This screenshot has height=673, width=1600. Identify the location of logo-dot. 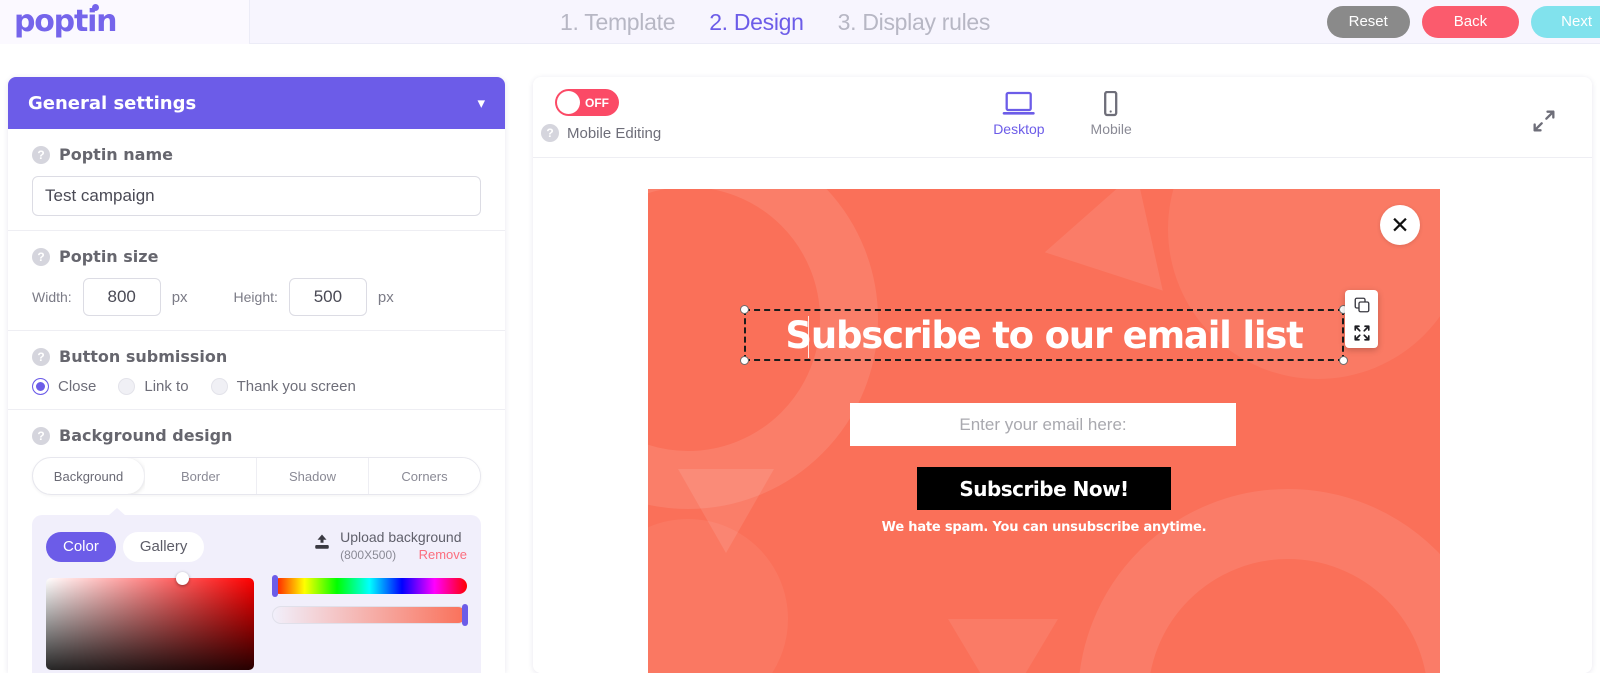
(95, 7).